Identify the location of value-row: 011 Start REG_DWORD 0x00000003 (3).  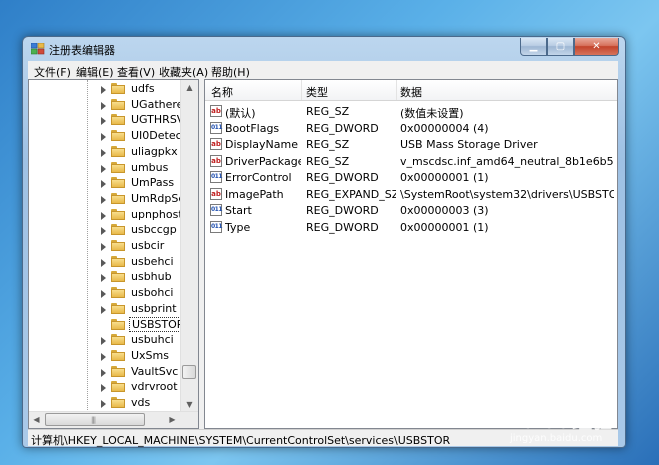
(411, 210).